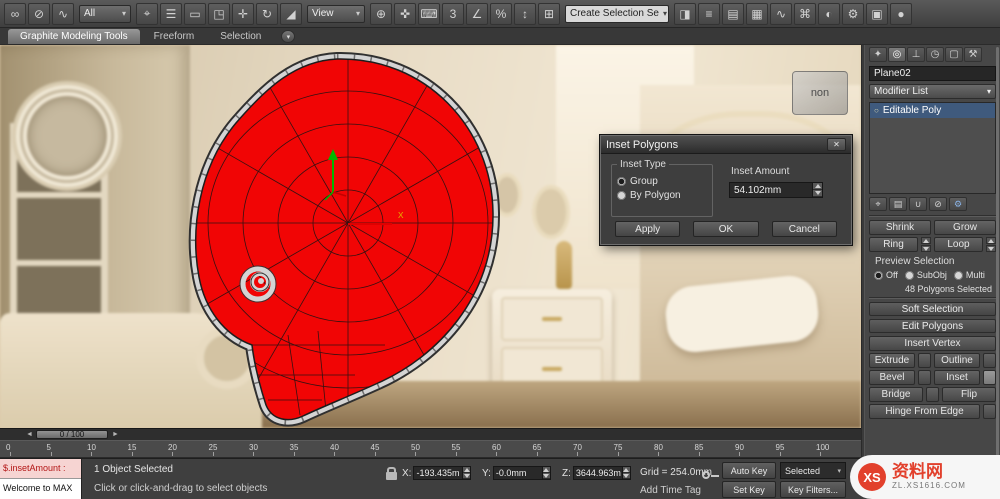  Describe the element at coordinates (267, 13) in the screenshot. I see `select-and-rotate-icon: ↻` at that location.